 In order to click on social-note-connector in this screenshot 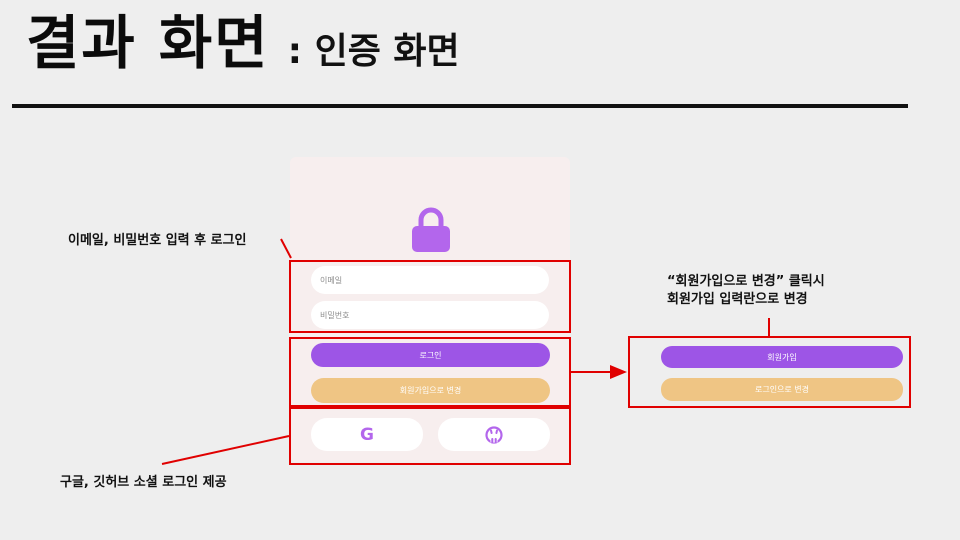, I will do `click(225, 450)`.